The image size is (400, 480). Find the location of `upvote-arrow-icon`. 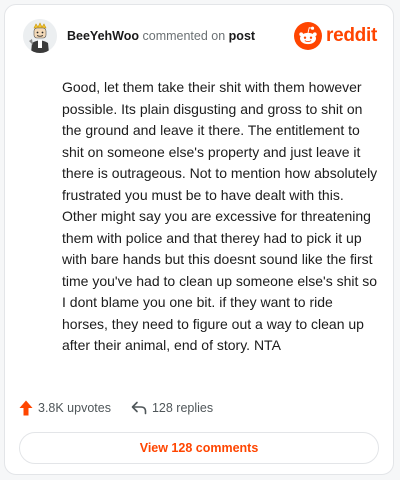

upvote-arrow-icon is located at coordinates (26, 408).